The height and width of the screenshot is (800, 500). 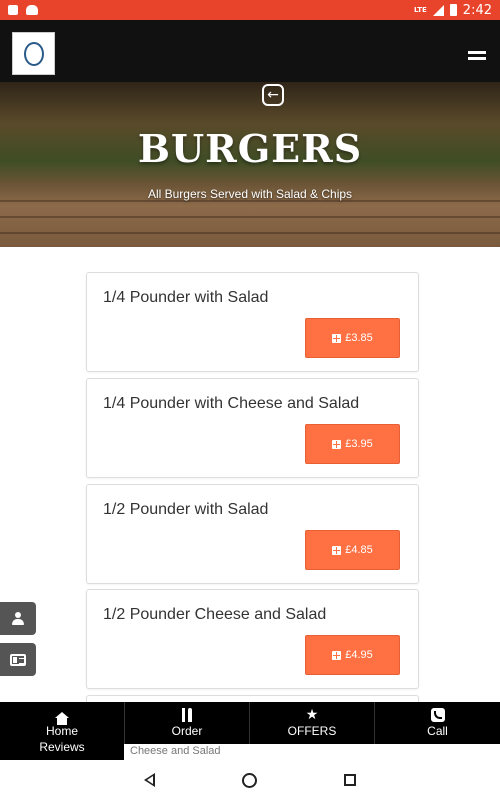 What do you see at coordinates (312, 752) in the screenshot?
I see `partial-item-text: Cheese and Salad` at bounding box center [312, 752].